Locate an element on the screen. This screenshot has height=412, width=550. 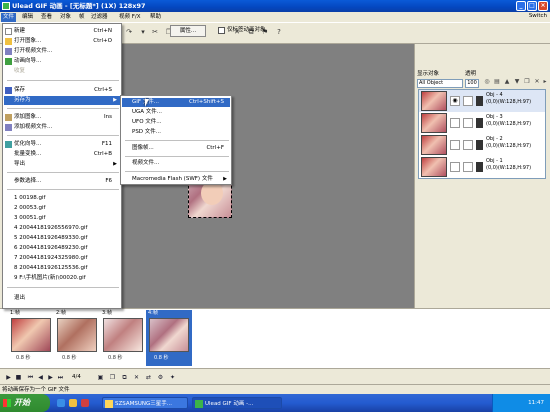
reverse-icon: ⇄ is located at coordinates (148, 377).